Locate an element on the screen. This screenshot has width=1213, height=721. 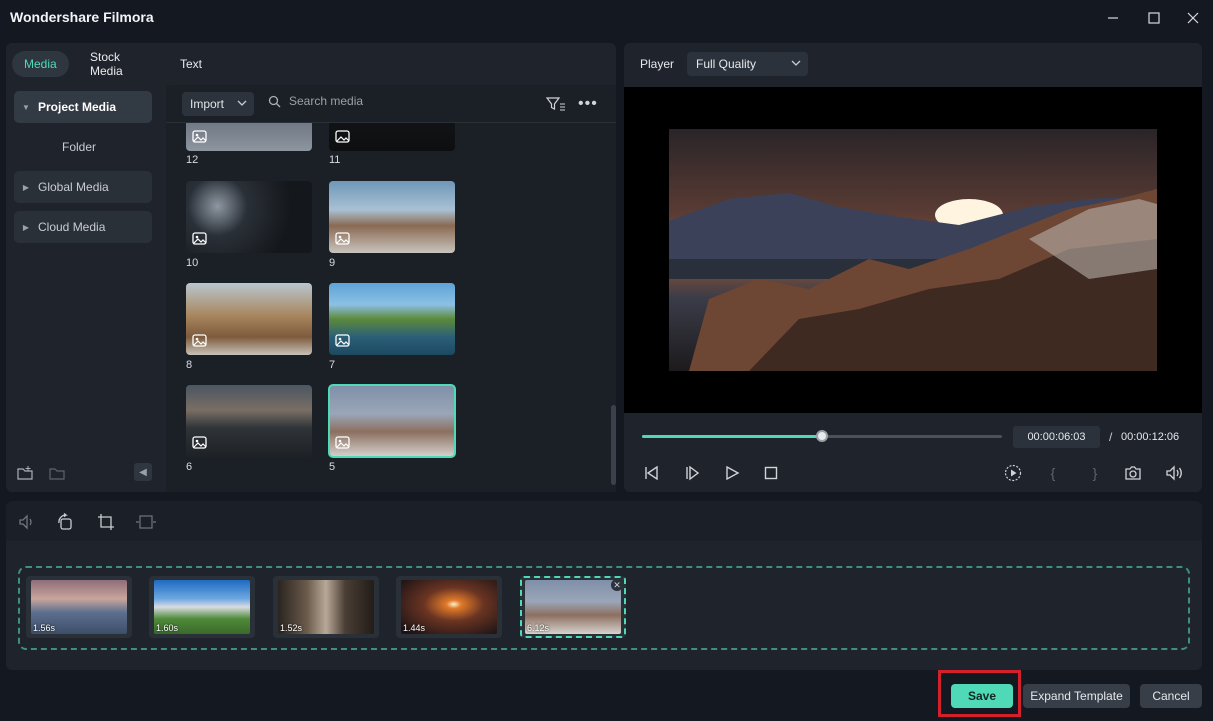
search-input: Search media is located at coordinates (315, 101).